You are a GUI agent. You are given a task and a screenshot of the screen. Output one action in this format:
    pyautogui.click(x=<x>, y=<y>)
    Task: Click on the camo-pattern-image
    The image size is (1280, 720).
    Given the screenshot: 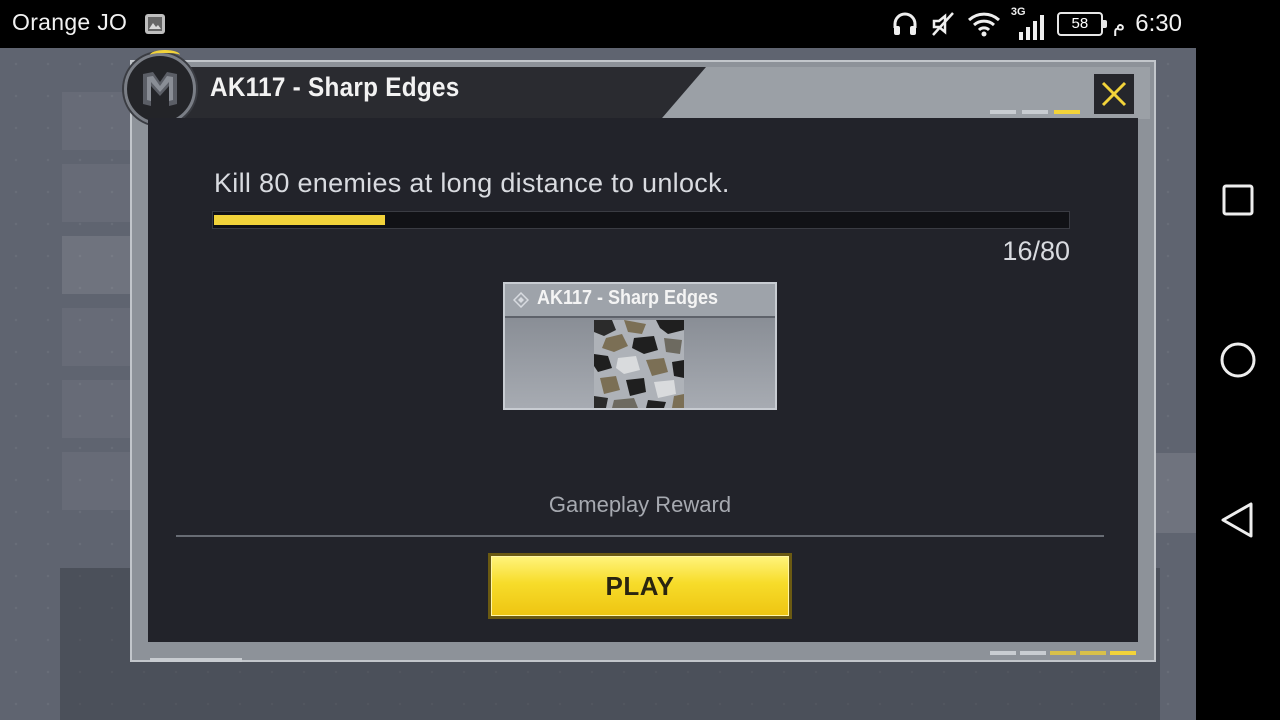 What is the action you would take?
    pyautogui.click(x=639, y=364)
    